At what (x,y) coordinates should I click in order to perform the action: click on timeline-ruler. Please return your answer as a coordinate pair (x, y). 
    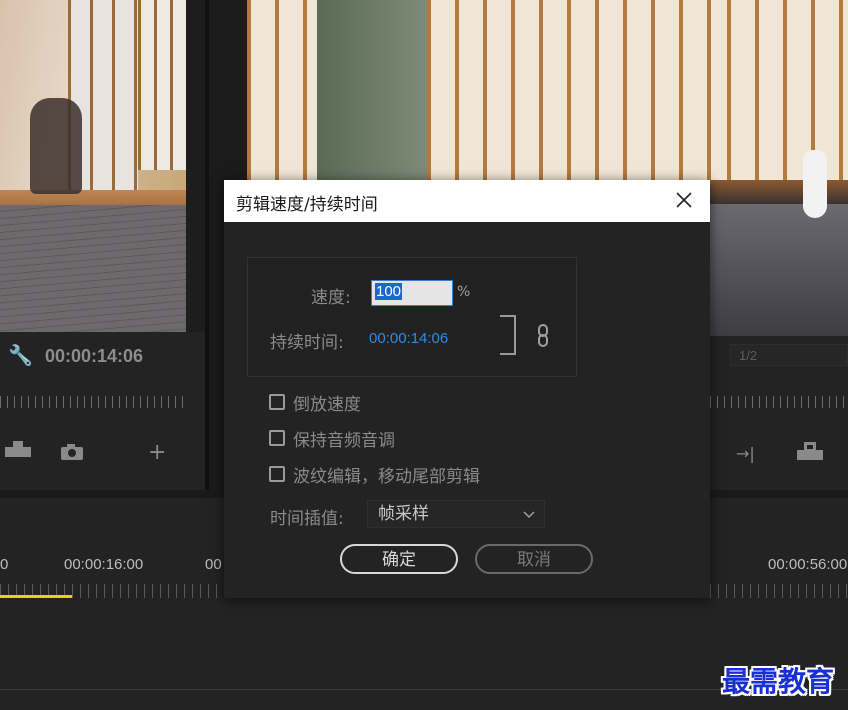
    Looking at the image, I should click on (779, 591).